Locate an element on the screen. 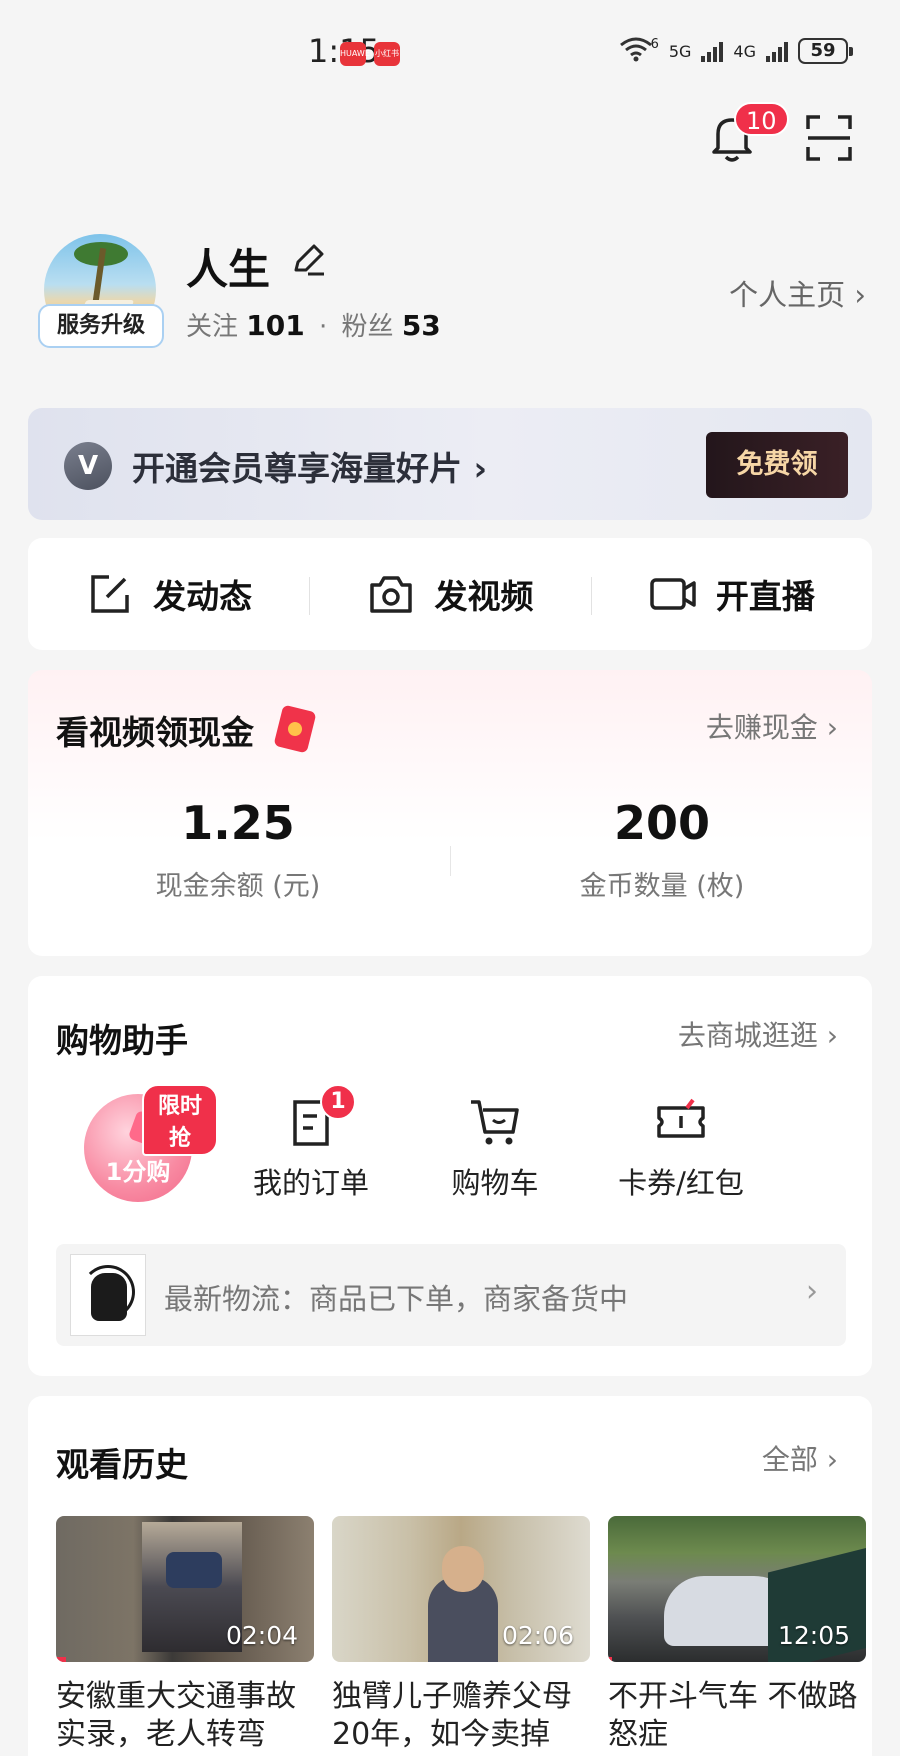 The height and width of the screenshot is (1756, 900). history-title: 观看历史 is located at coordinates (122, 1464).